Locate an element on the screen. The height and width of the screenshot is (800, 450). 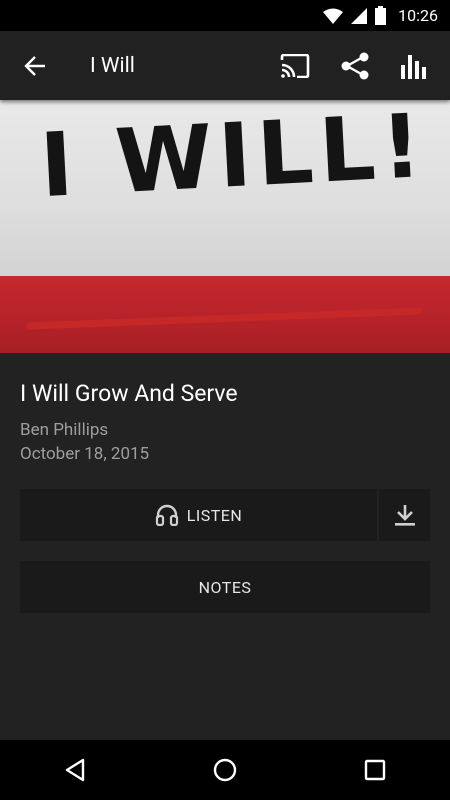
nav-recents-button is located at coordinates (375, 770).